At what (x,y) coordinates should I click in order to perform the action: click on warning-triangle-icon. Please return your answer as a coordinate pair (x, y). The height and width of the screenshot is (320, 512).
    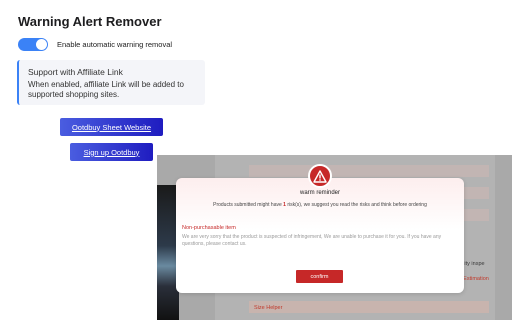
    Looking at the image, I should click on (320, 176).